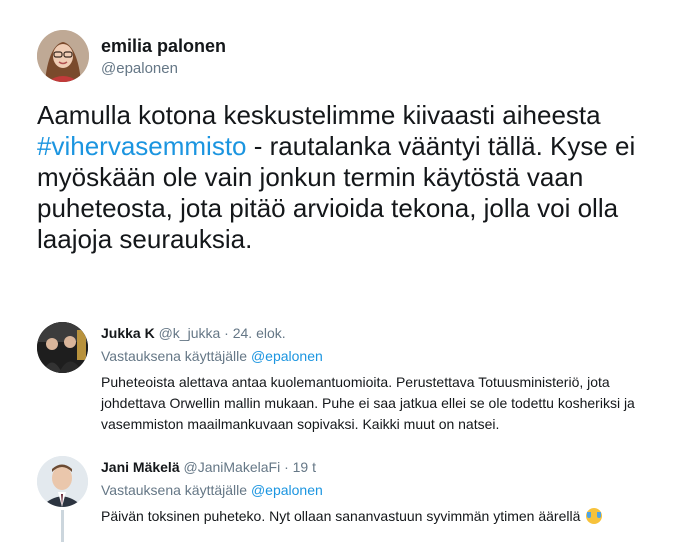 This screenshot has height=542, width=678. Describe the element at coordinates (304, 467) in the screenshot. I see `reply-timestamp: 19 t` at that location.